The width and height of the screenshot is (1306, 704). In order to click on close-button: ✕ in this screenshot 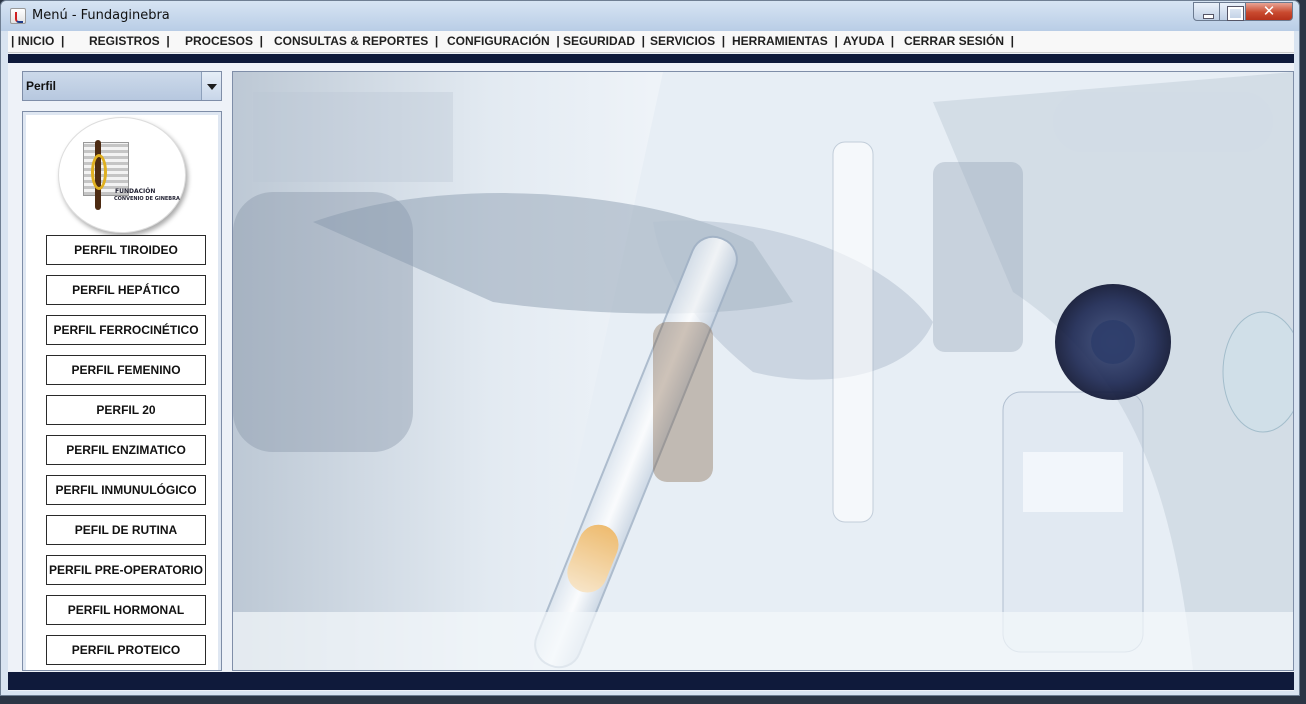, I will do `click(1269, 11)`.